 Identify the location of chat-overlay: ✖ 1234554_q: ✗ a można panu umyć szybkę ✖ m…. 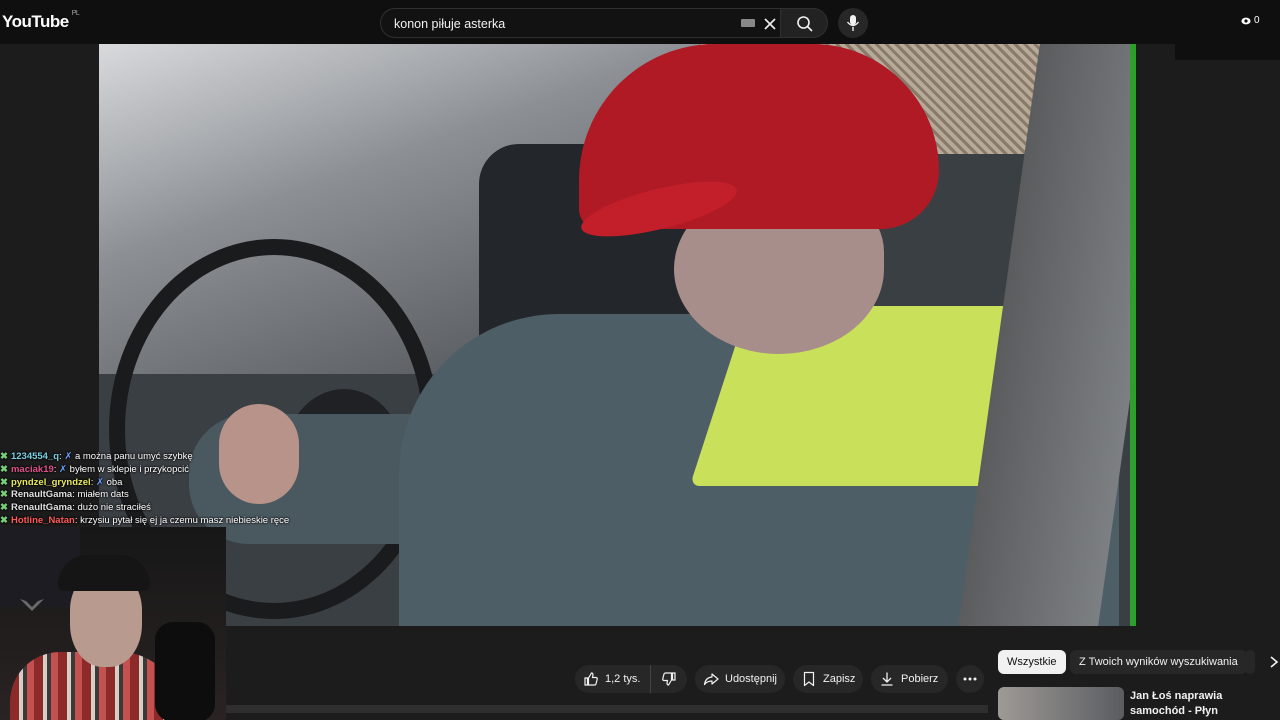
(170, 489).